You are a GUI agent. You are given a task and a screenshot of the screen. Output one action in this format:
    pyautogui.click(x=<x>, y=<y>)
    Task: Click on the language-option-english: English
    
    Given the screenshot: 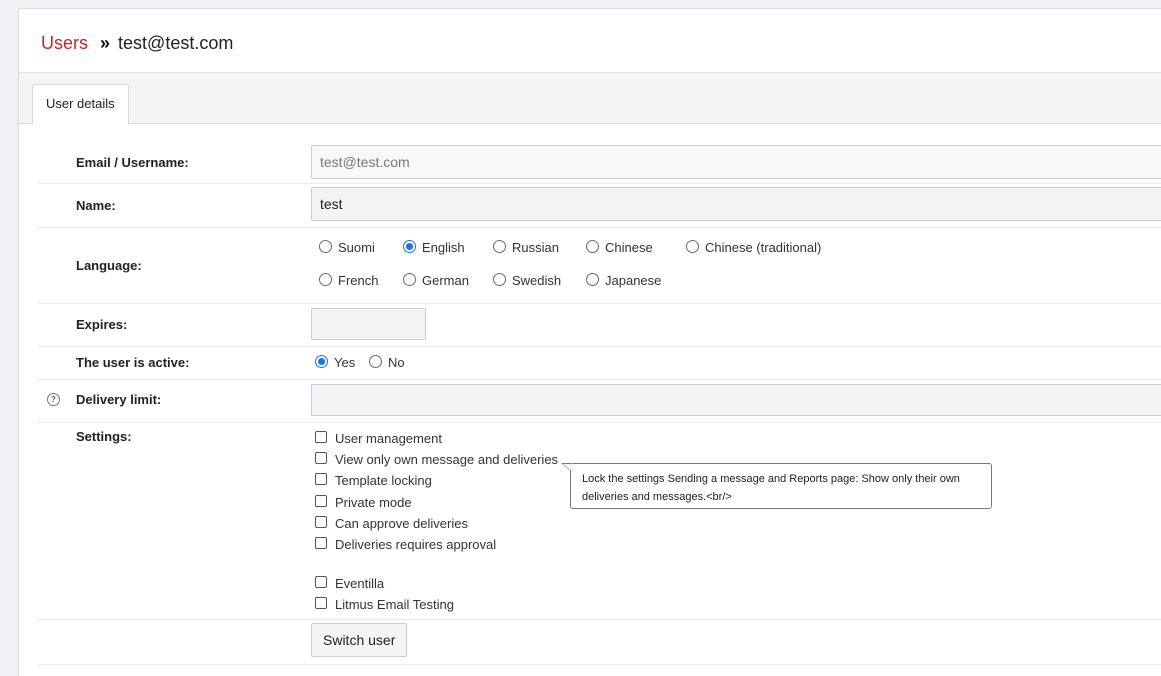 What is the action you would take?
    pyautogui.click(x=434, y=247)
    